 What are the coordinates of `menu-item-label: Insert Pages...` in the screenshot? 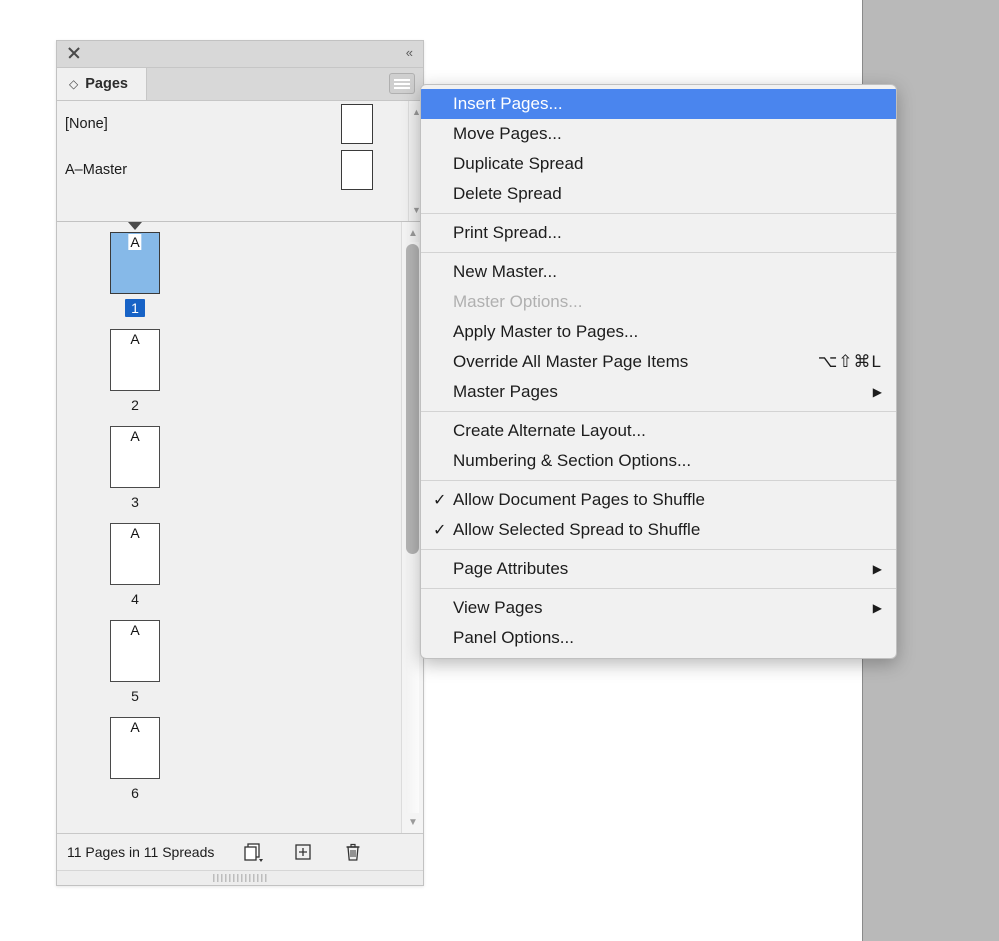 It's located at (508, 103).